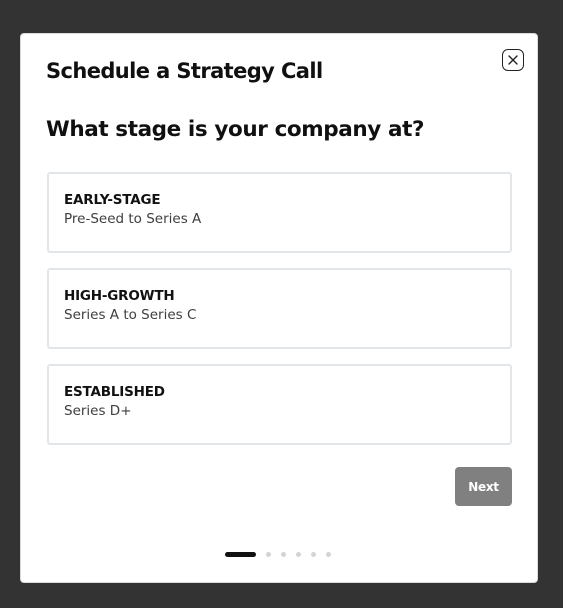 This screenshot has height=608, width=563. I want to click on option-established: ESTABLISHED Series D+, so click(279, 404).